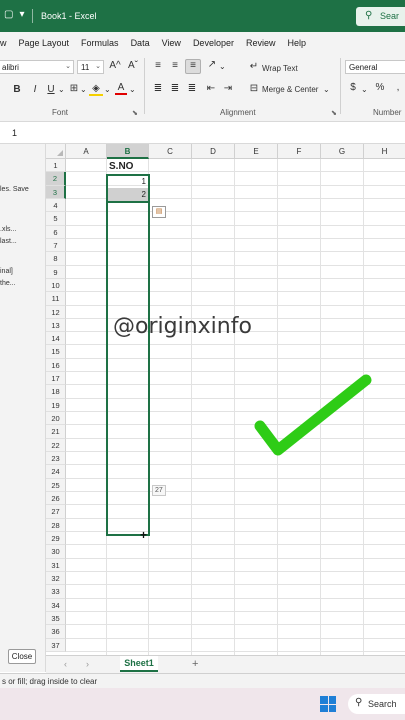 The width and height of the screenshot is (405, 720). I want to click on borders-icon: ⊞, so click(74, 88).